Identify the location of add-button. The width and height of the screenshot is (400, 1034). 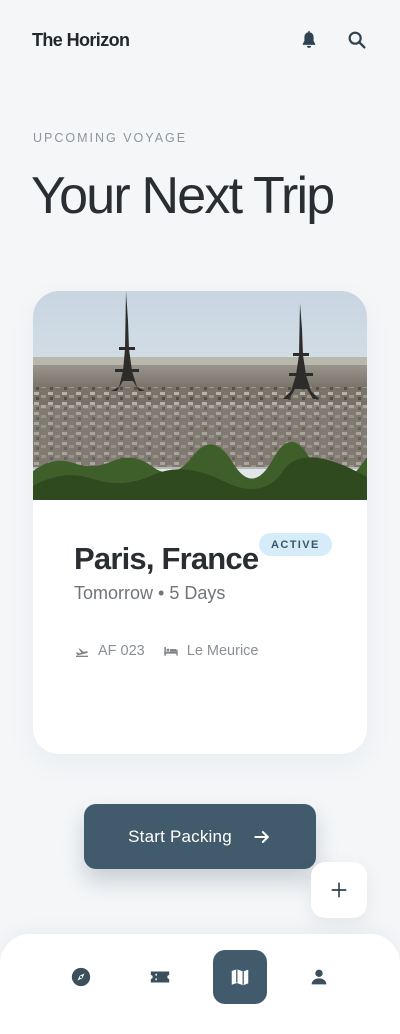
(339, 890).